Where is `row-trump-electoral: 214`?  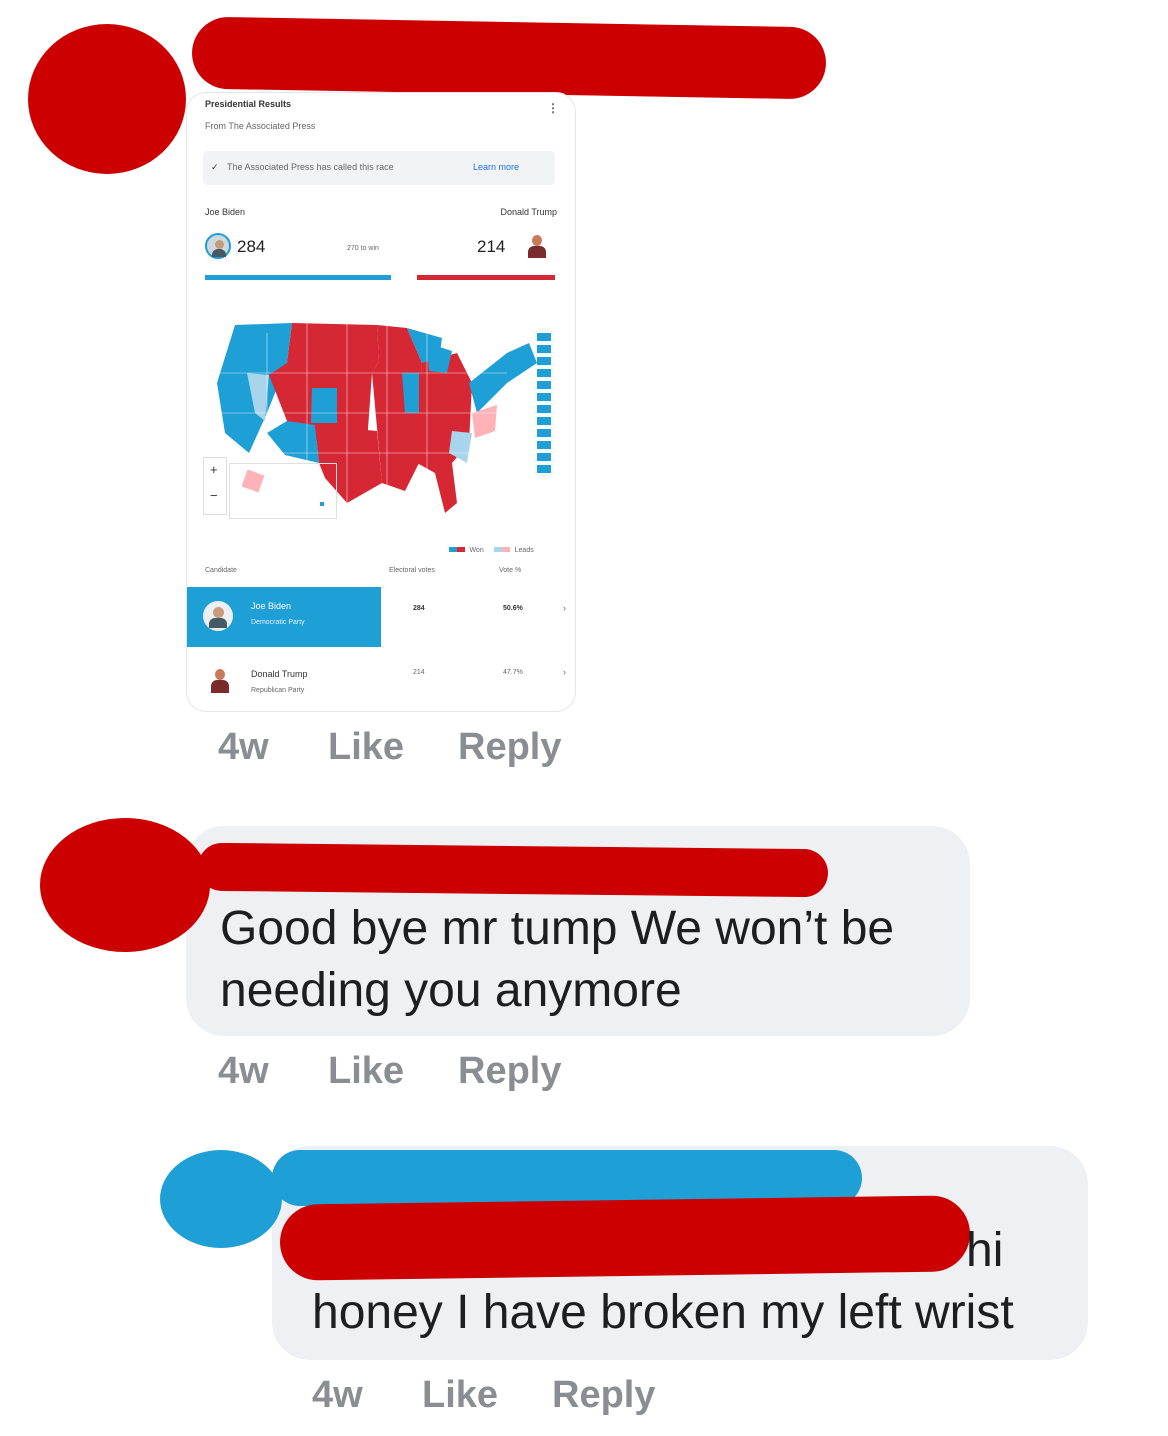 row-trump-electoral: 214 is located at coordinates (419, 672).